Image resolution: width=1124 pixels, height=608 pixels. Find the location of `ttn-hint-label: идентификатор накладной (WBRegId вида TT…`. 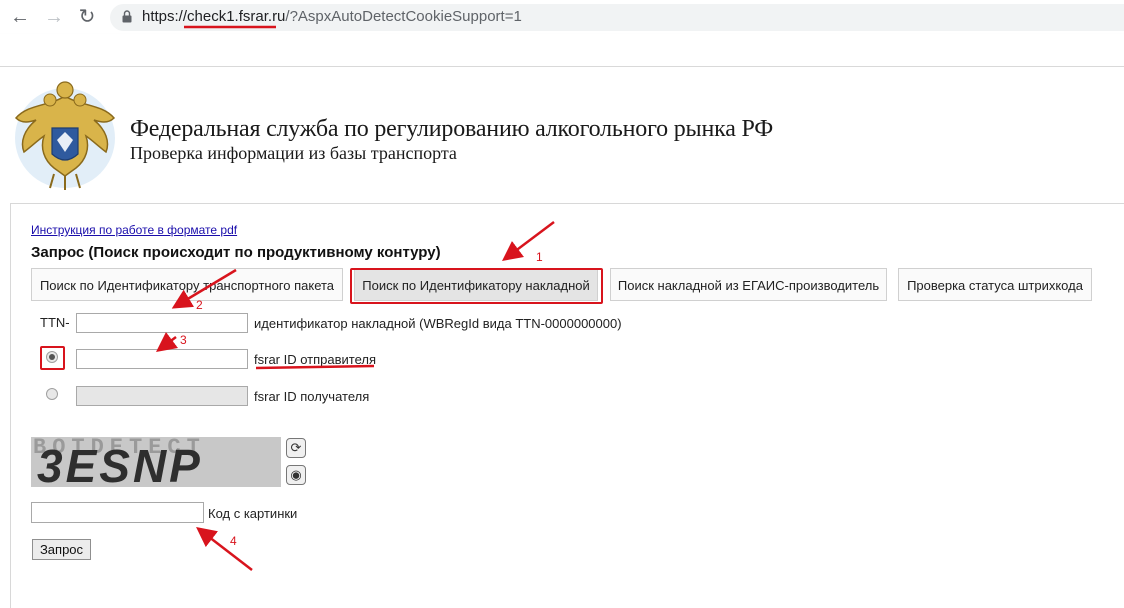

ttn-hint-label: идентификатор накладной (WBRegId вида TT… is located at coordinates (438, 323).